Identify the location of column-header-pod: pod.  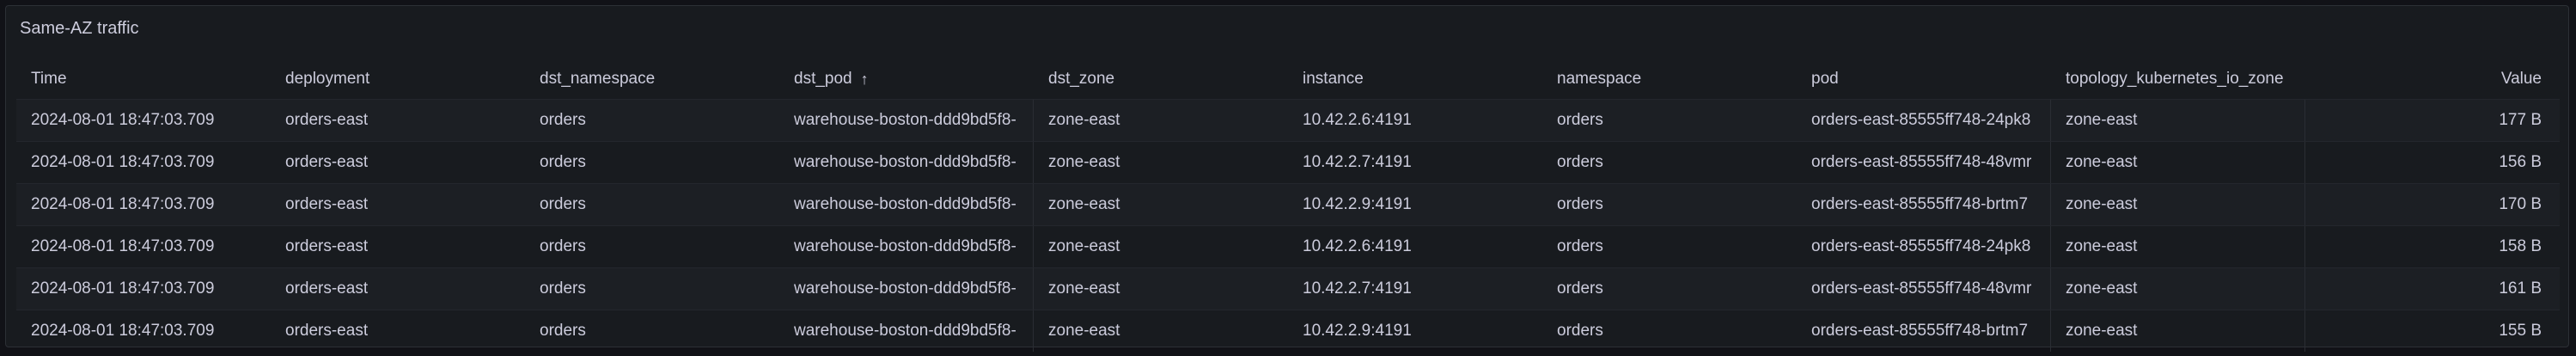
(1924, 79).